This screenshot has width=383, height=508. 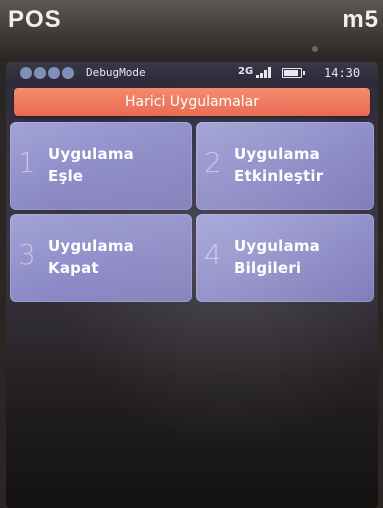 What do you see at coordinates (73, 268) in the screenshot?
I see `menu-item-label-line2: Kapat` at bounding box center [73, 268].